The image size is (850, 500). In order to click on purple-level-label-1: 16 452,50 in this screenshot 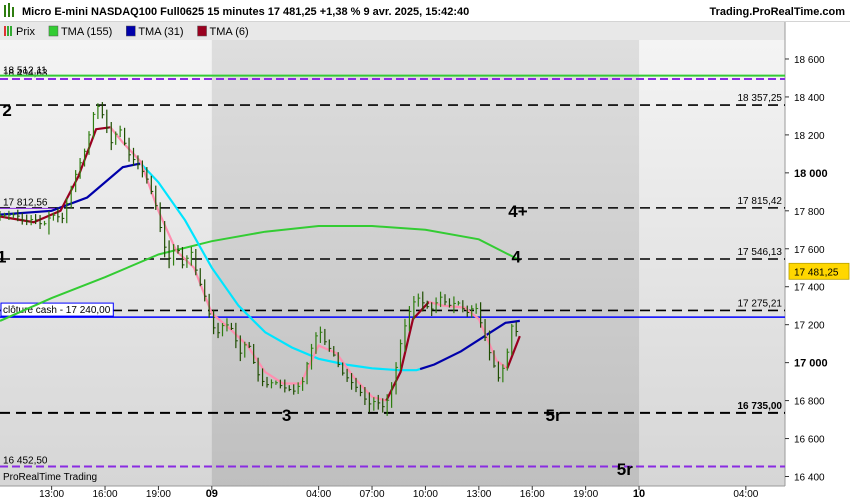, I will do `click(25, 461)`.